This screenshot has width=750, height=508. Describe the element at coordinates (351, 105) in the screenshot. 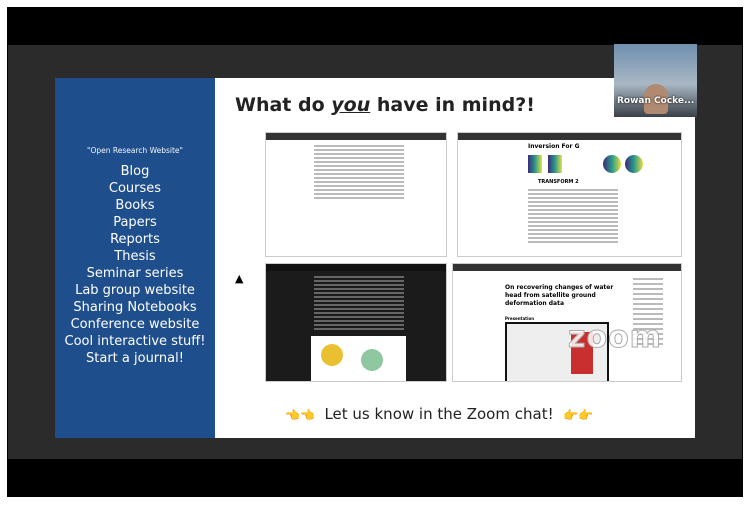

I see `title-emphasis: you` at that location.